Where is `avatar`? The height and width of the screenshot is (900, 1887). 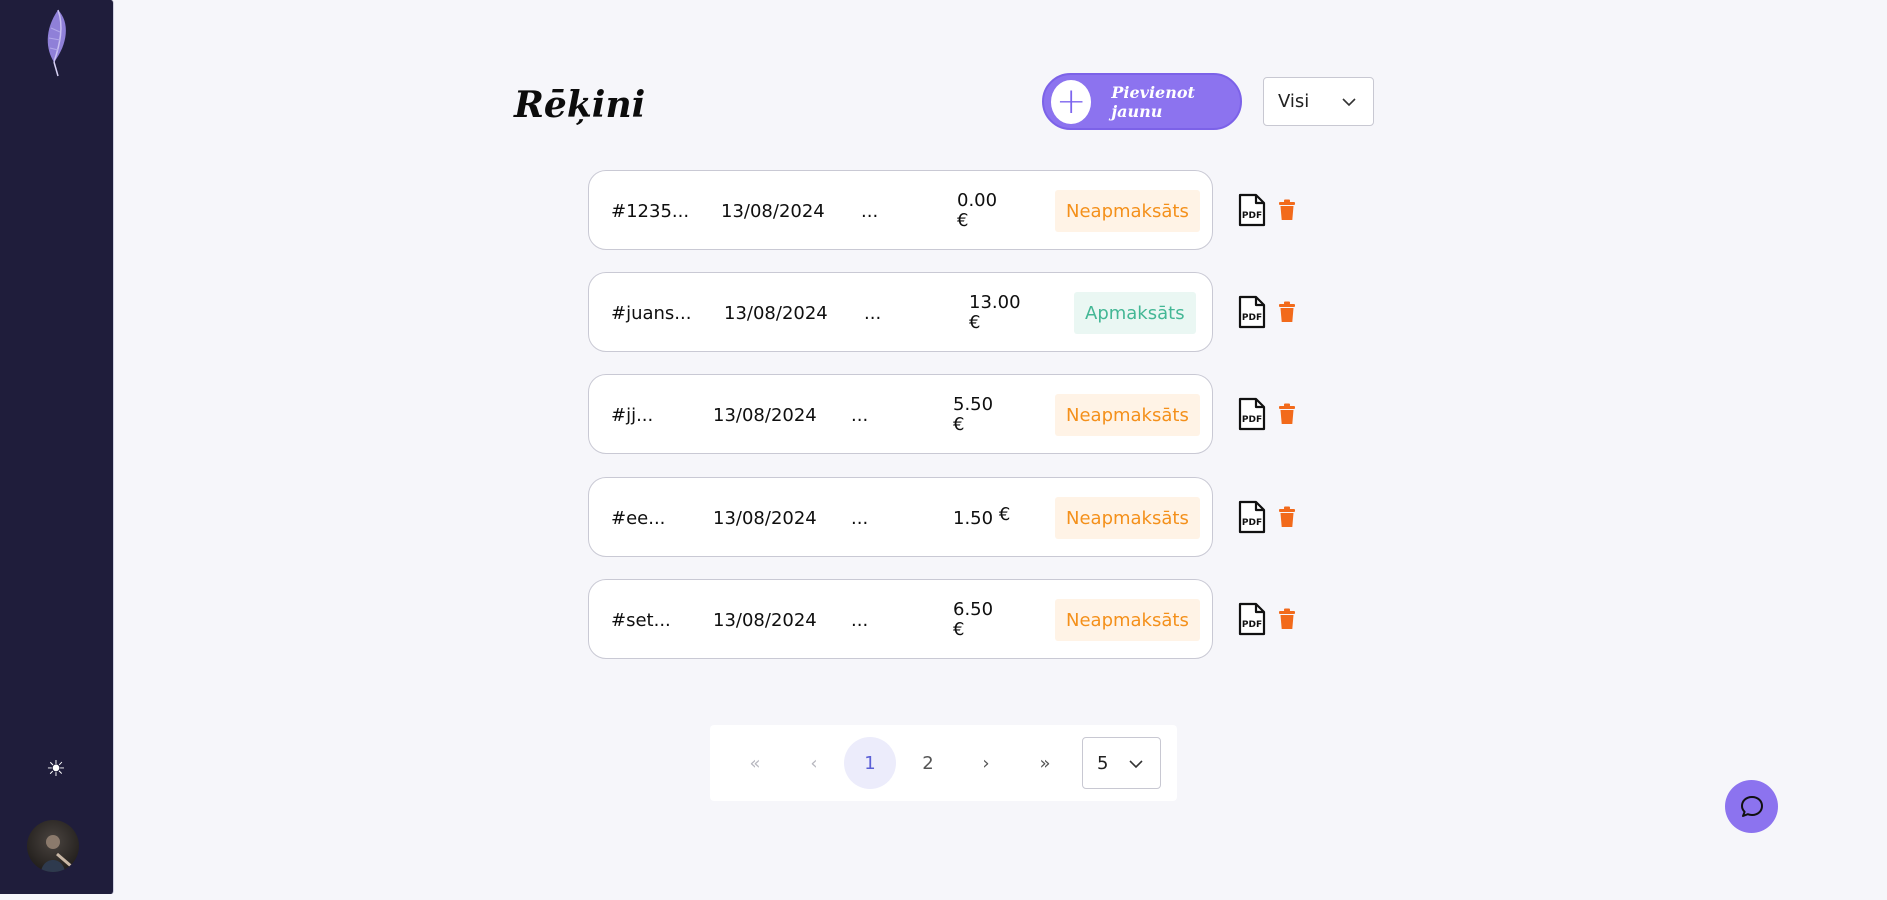
avatar is located at coordinates (53, 846).